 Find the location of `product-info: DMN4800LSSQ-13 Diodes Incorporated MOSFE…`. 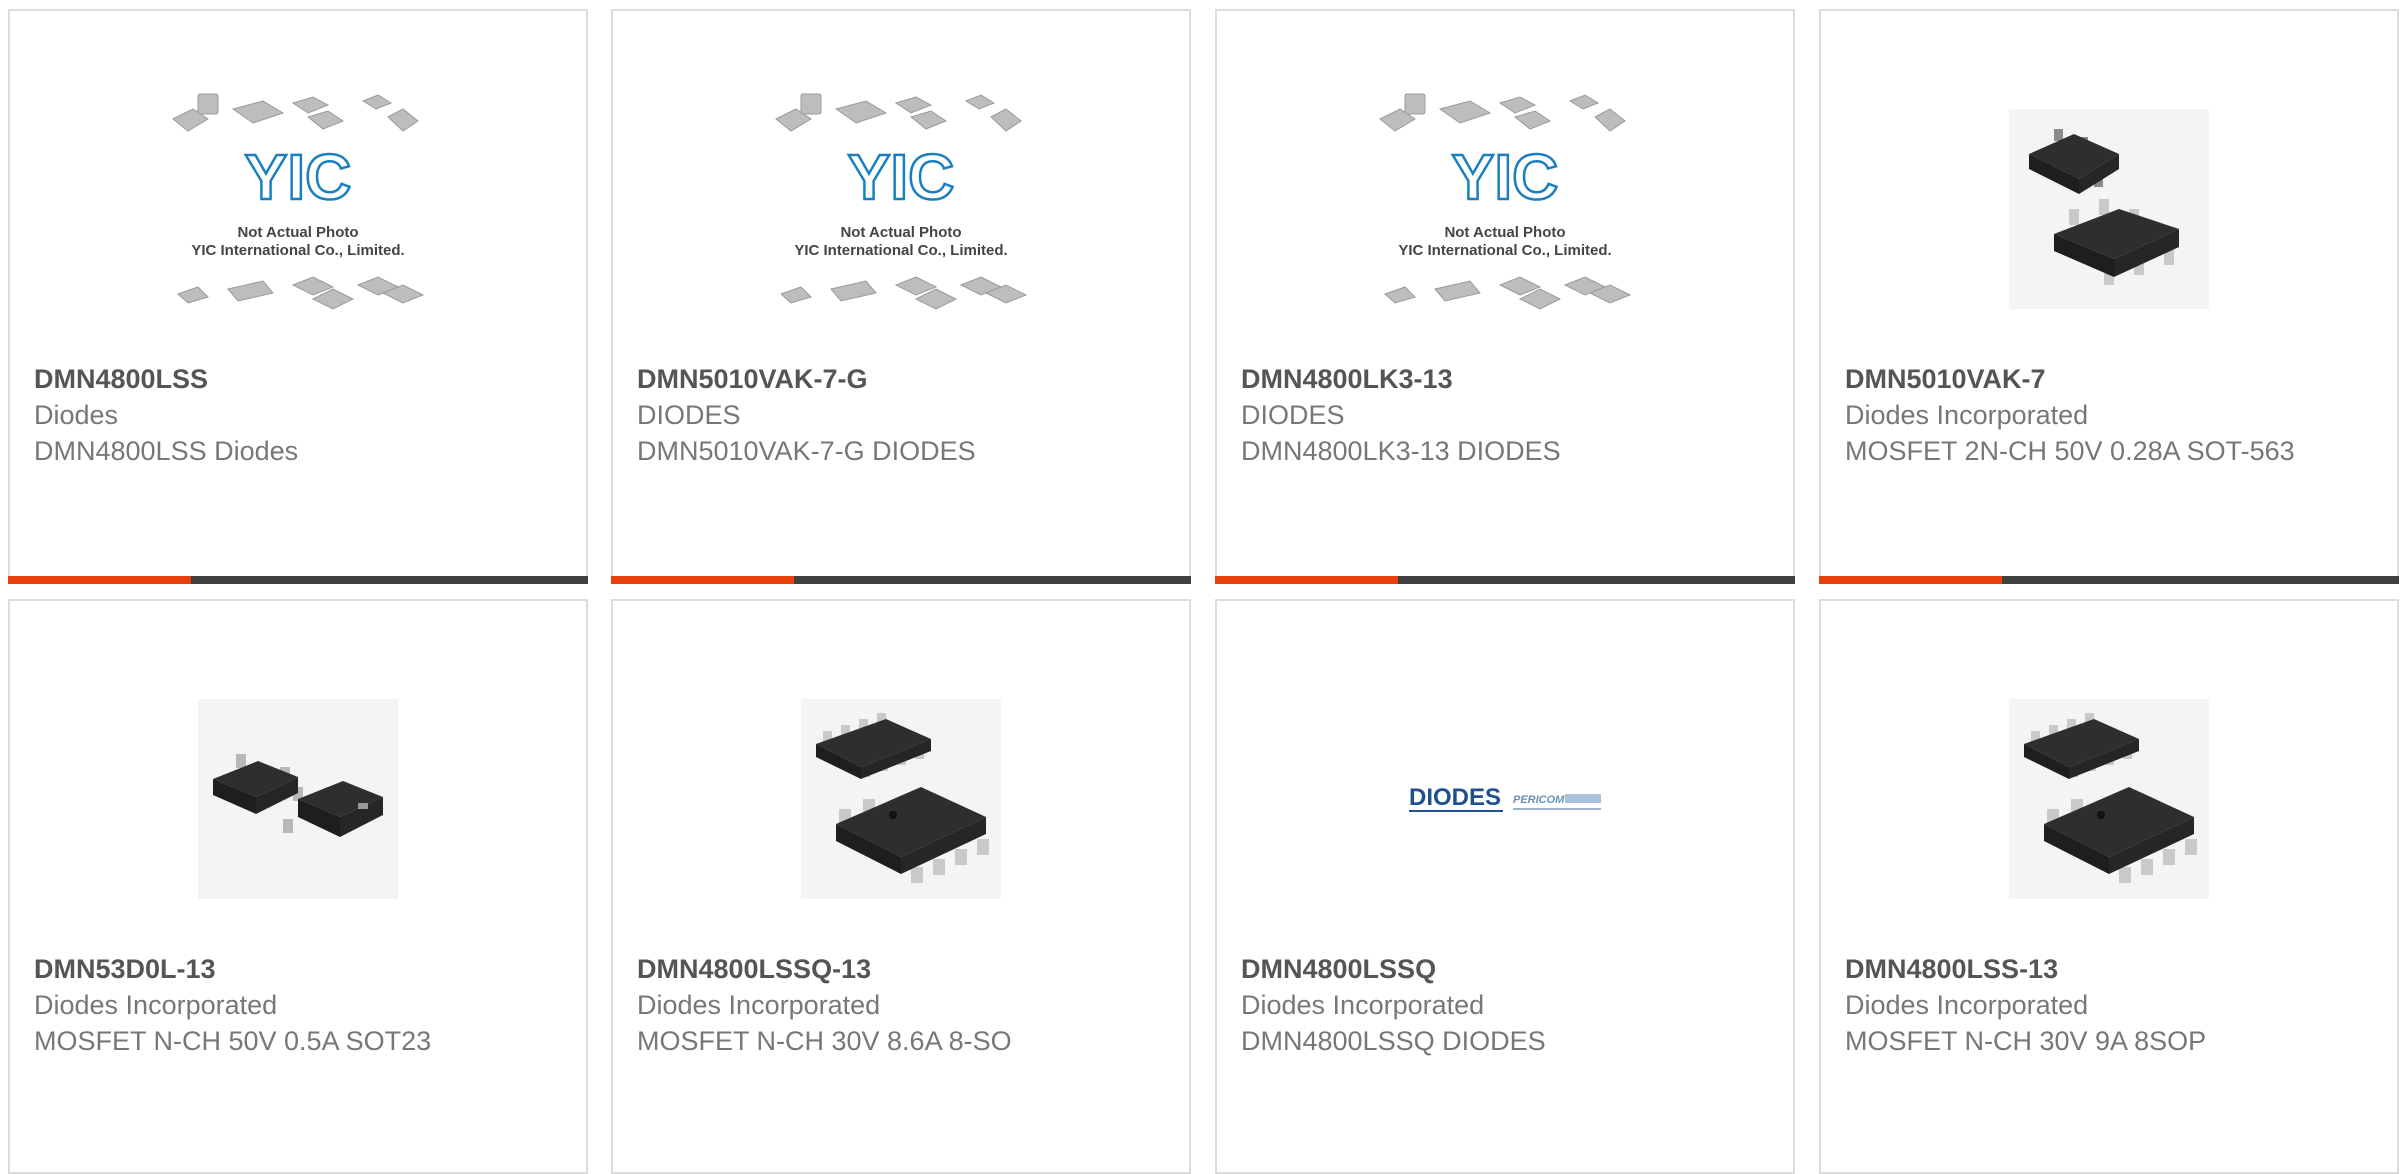

product-info: DMN4800LSSQ-13 Diodes Incorporated MOSFE… is located at coordinates (897, 1005).